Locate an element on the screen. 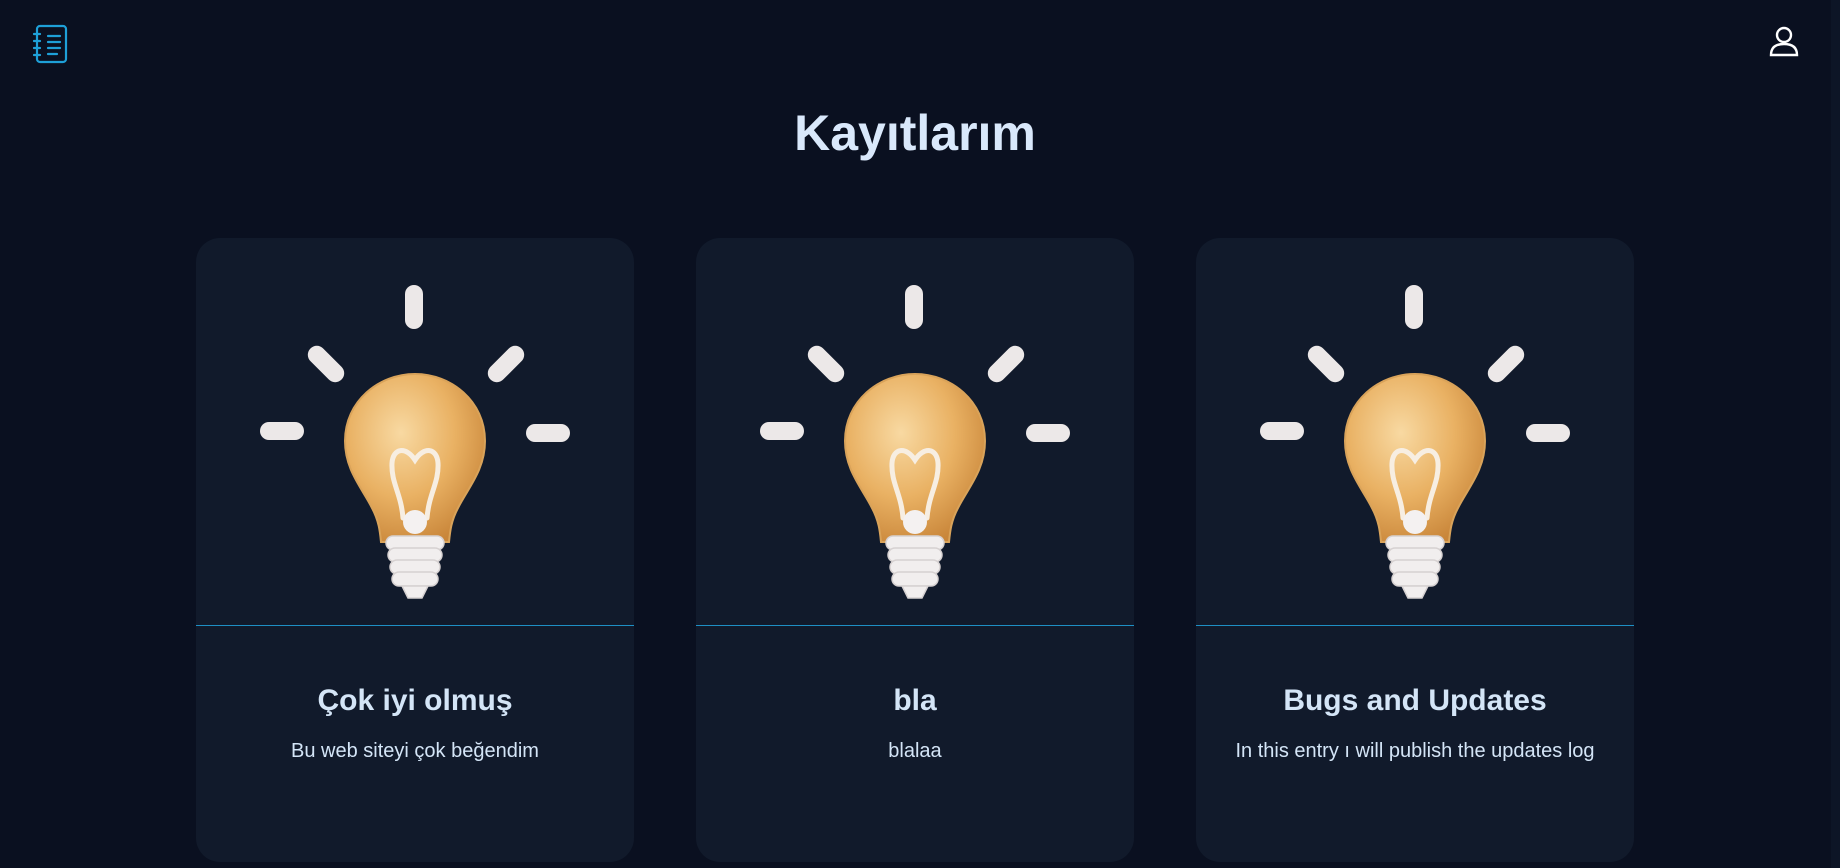 The height and width of the screenshot is (868, 1840). notebook-logo-icon is located at coordinates (50, 44).